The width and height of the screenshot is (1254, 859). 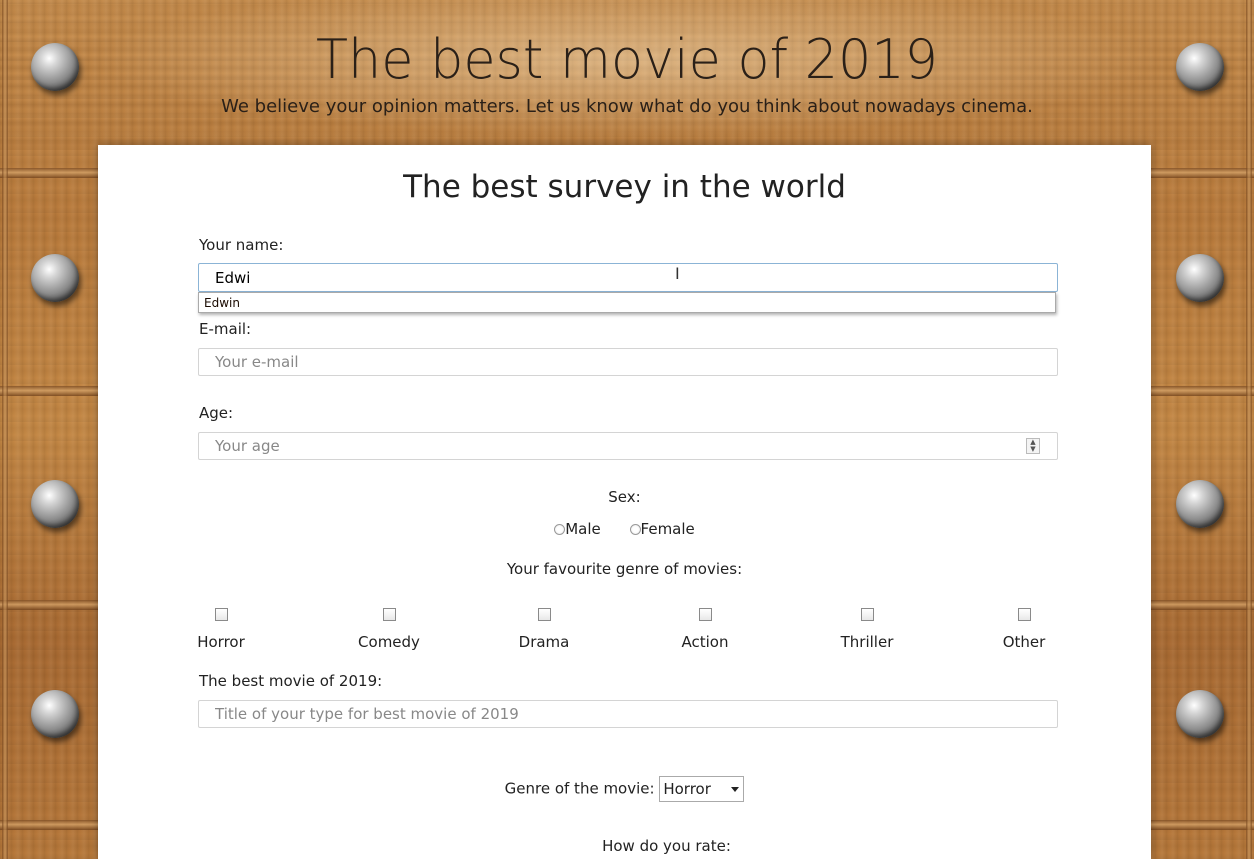 I want to click on name-input, so click(x=628, y=277).